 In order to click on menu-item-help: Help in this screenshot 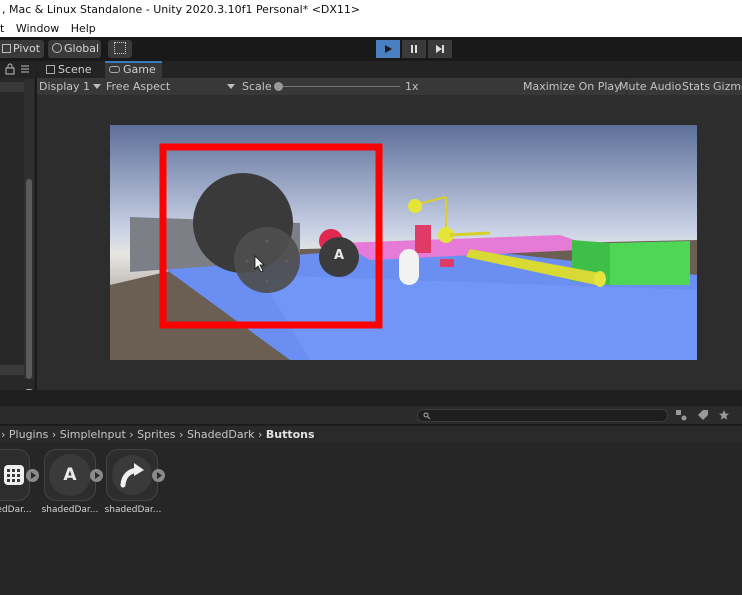, I will do `click(83, 28)`.